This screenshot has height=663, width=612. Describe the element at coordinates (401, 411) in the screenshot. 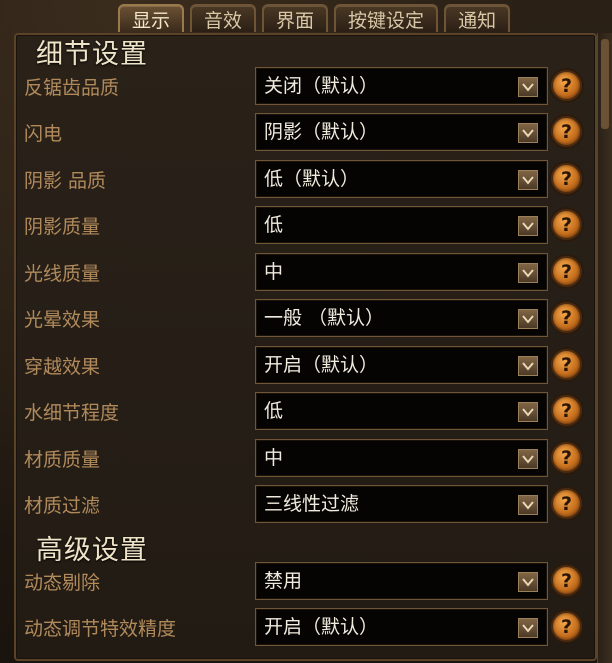

I see `setting-dropdown-water-detail: 低` at that location.